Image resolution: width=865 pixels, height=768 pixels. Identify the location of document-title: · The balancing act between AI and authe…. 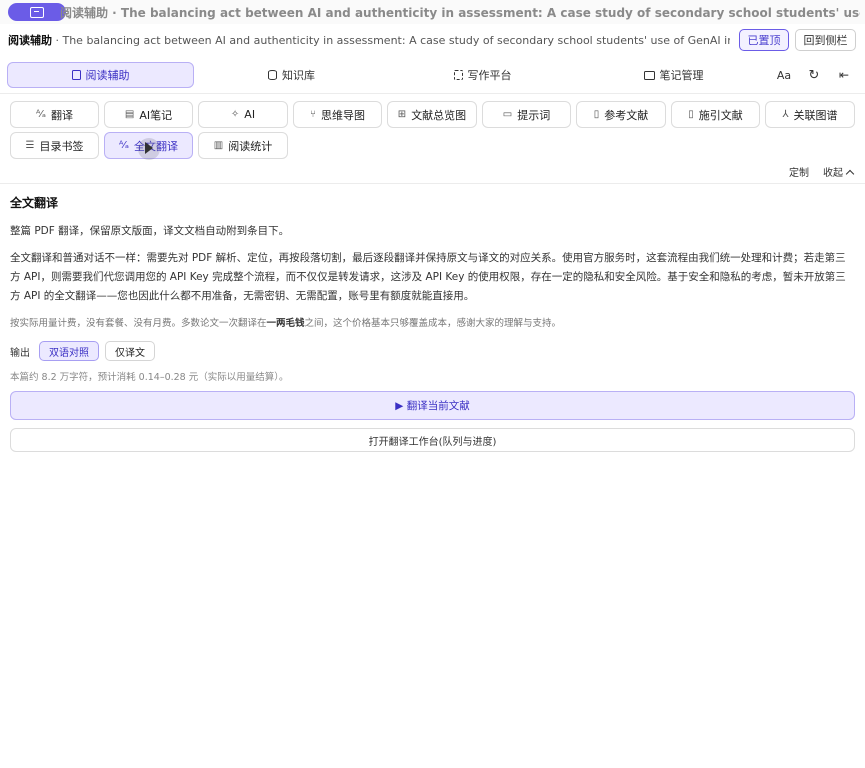
(392, 40).